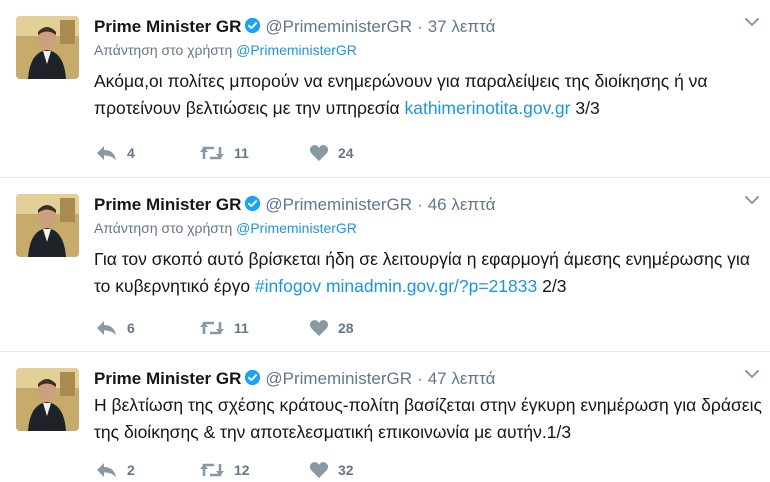  What do you see at coordinates (131, 470) in the screenshot?
I see `reply-count: 2` at bounding box center [131, 470].